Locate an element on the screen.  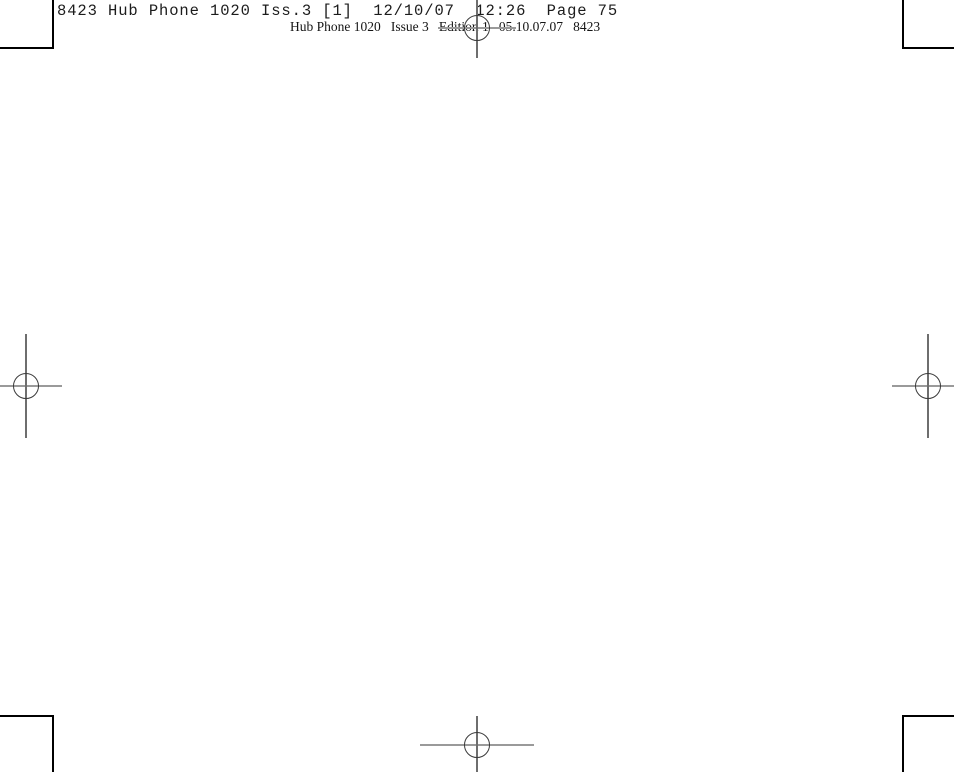
crop-mark-bottom-left-icon is located at coordinates (27, 743).